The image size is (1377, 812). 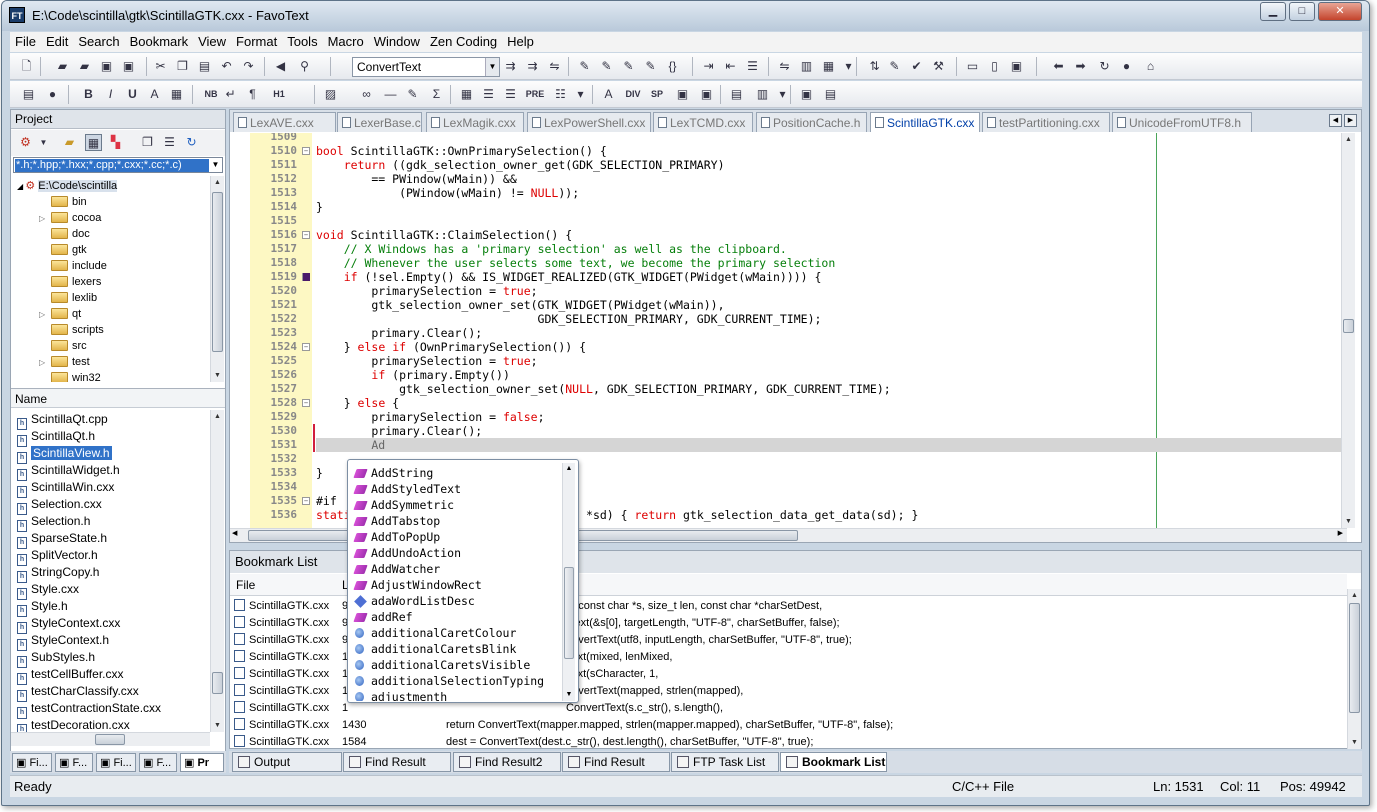 What do you see at coordinates (397, 40) in the screenshot?
I see `menu-window: Window` at bounding box center [397, 40].